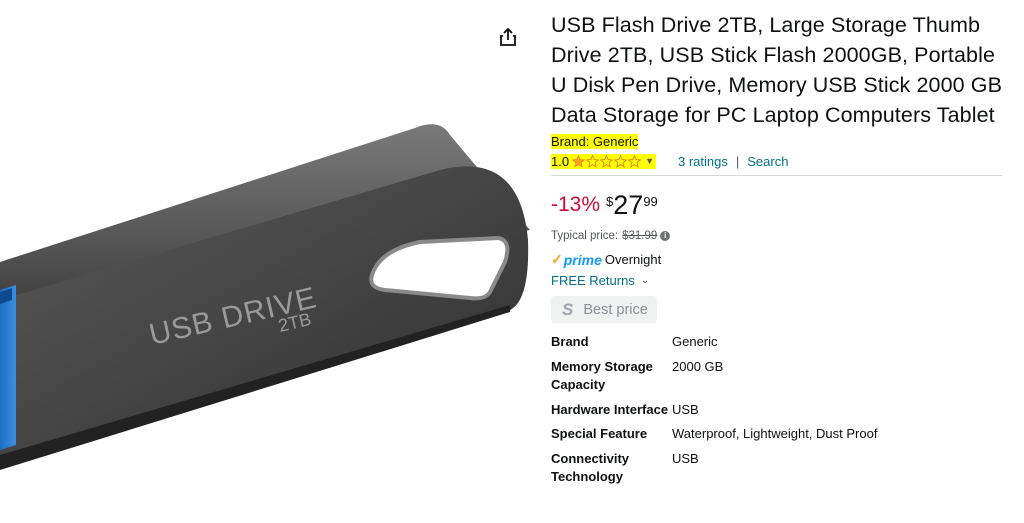  Describe the element at coordinates (590, 467) in the screenshot. I see `spec-key: Connectivity Technology` at that location.